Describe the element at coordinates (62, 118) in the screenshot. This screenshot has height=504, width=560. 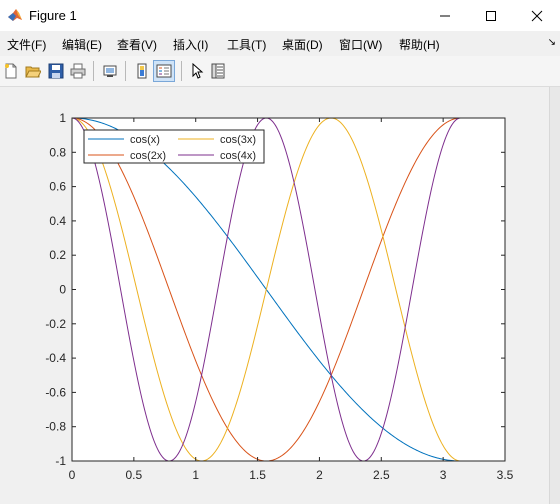
I see `y-tick-label: 1` at that location.